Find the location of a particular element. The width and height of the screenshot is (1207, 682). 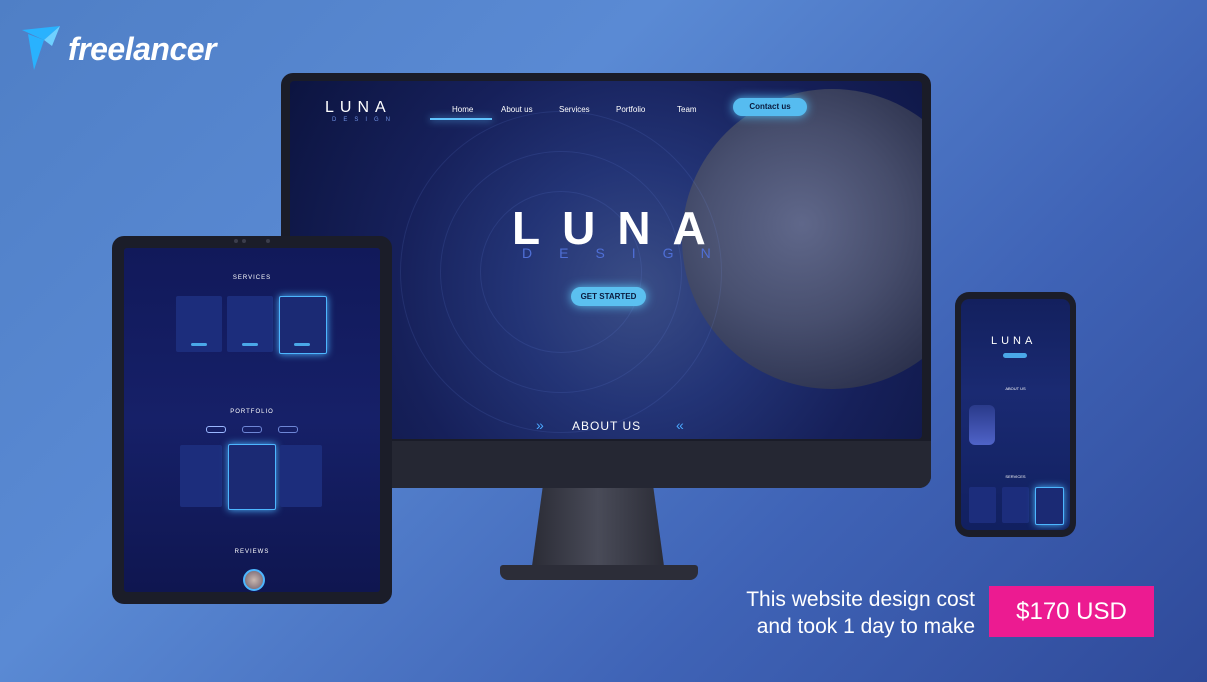

monitor-stand is located at coordinates (598, 527).